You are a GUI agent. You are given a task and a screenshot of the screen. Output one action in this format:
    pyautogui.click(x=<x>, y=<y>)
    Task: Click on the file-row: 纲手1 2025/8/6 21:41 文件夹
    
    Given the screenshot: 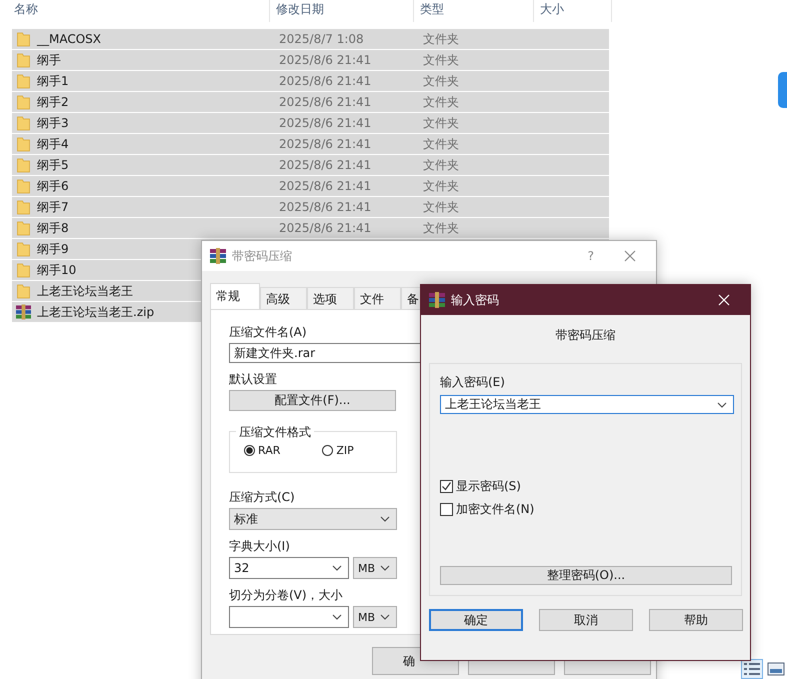 What is the action you would take?
    pyautogui.click(x=310, y=81)
    